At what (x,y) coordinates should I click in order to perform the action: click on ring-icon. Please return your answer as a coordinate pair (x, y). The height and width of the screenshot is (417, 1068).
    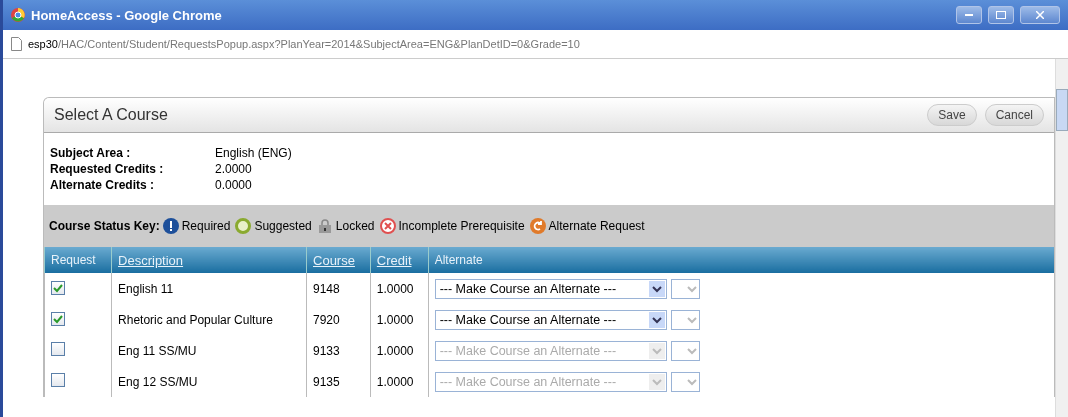
    Looking at the image, I should click on (243, 226).